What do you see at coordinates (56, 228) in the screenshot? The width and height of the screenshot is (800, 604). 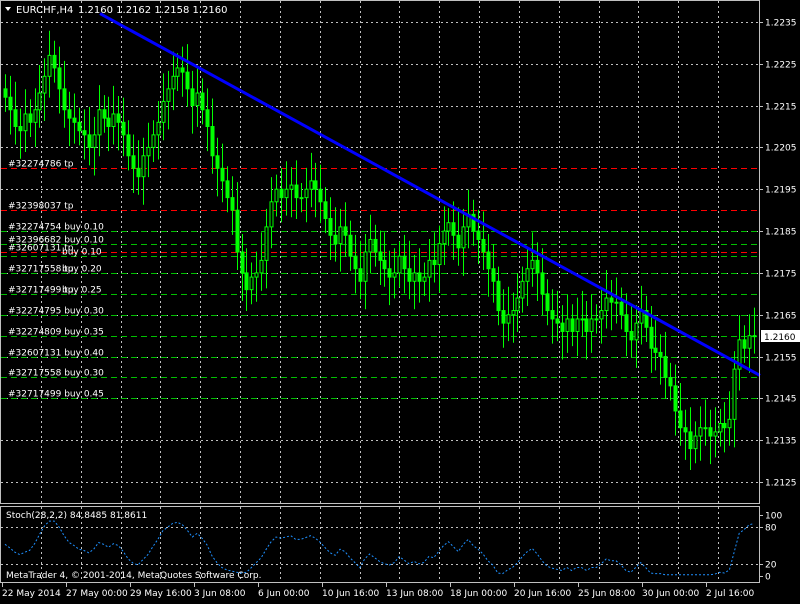 I see `order-line-label: #32274754 buy 0.10` at bounding box center [56, 228].